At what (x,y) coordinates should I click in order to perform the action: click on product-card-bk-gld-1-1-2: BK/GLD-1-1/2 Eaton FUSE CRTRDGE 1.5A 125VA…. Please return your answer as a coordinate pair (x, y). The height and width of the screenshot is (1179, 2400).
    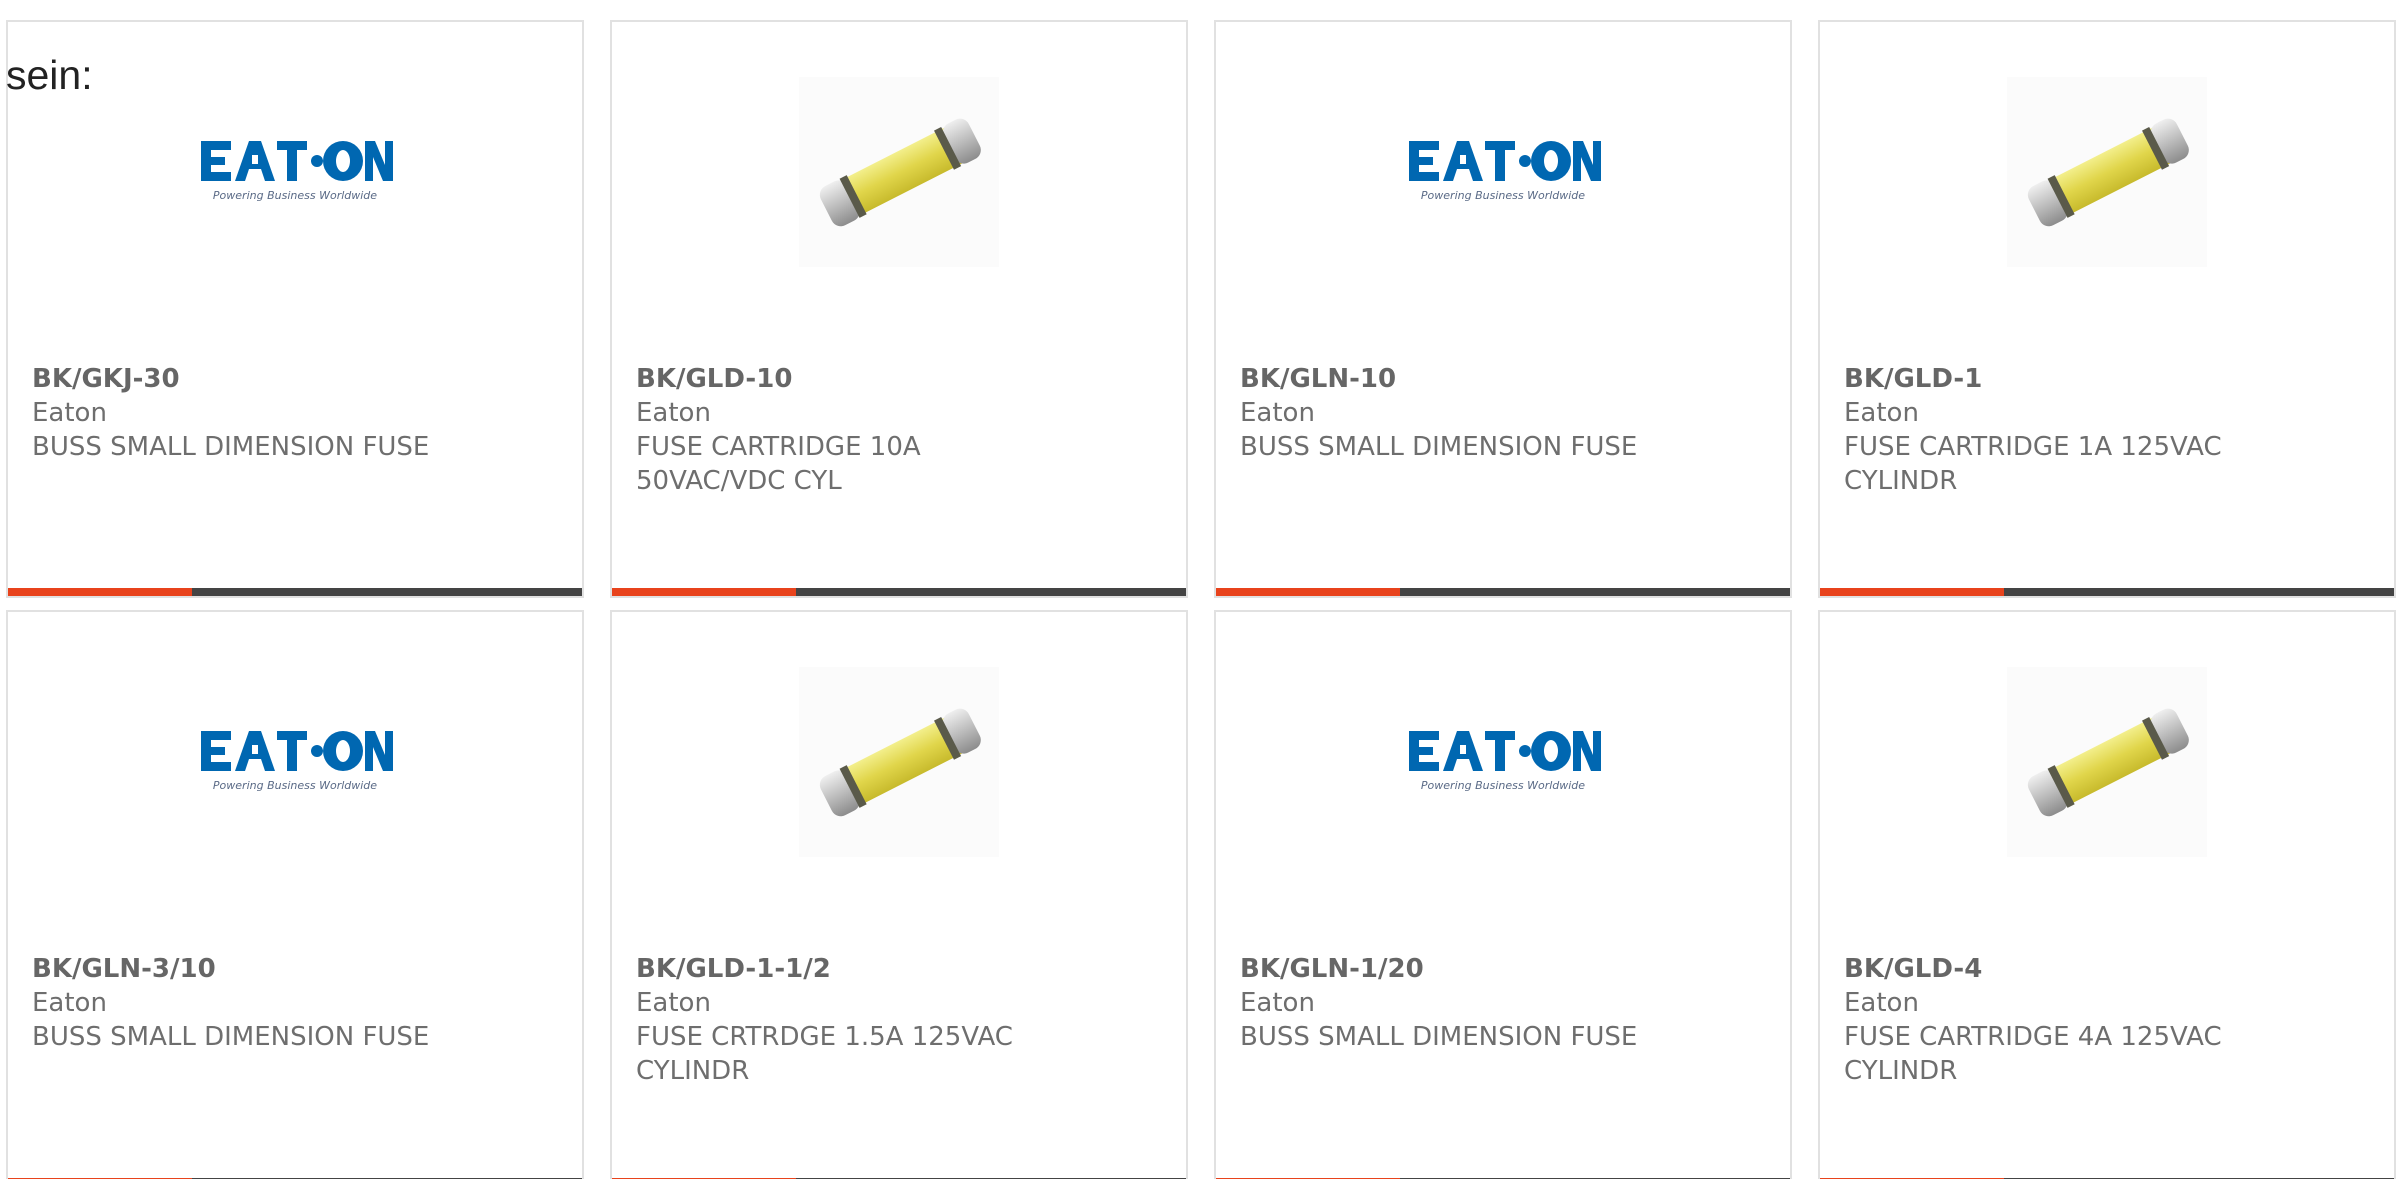
    Looking at the image, I should click on (899, 894).